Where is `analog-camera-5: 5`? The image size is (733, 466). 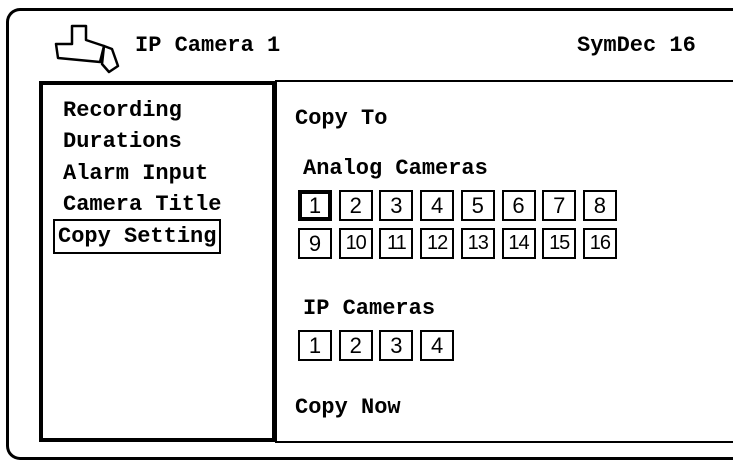
analog-camera-5: 5 is located at coordinates (477, 205).